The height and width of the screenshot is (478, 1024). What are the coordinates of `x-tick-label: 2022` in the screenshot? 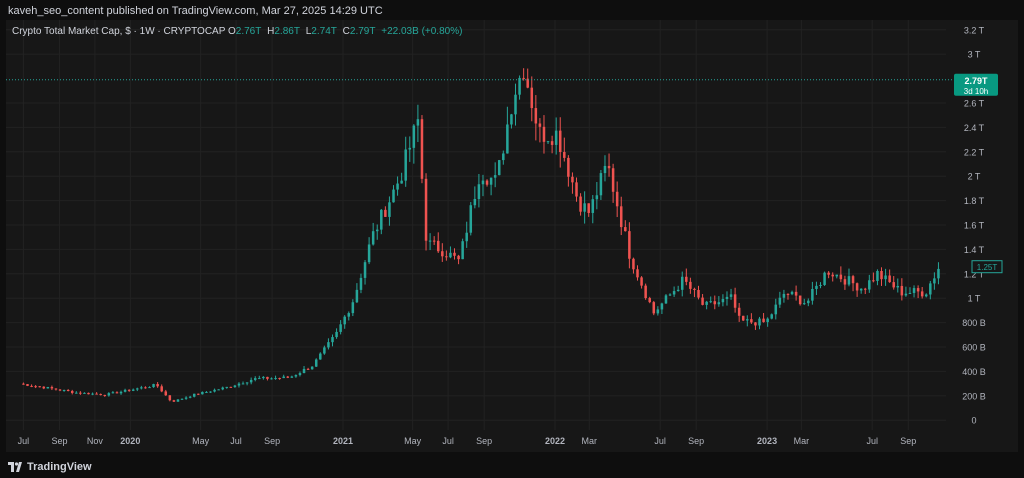 It's located at (555, 441).